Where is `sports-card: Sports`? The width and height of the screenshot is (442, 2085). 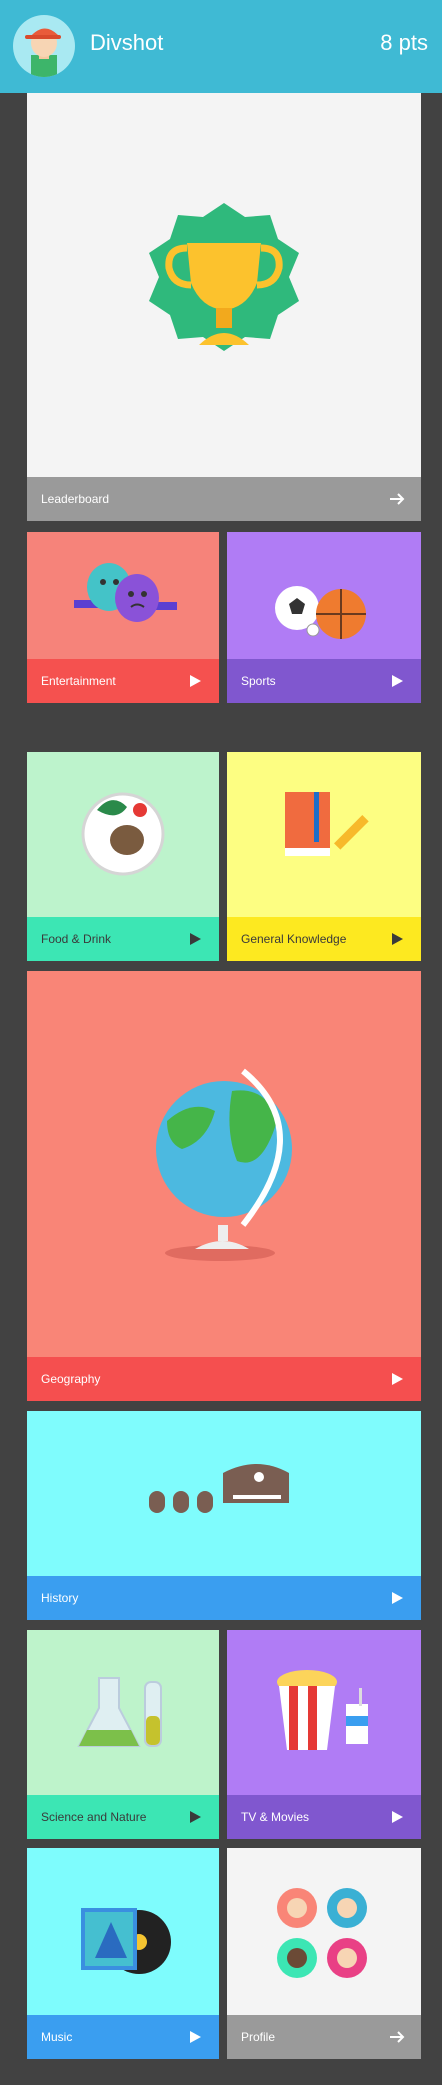
sports-card: Sports is located at coordinates (324, 617).